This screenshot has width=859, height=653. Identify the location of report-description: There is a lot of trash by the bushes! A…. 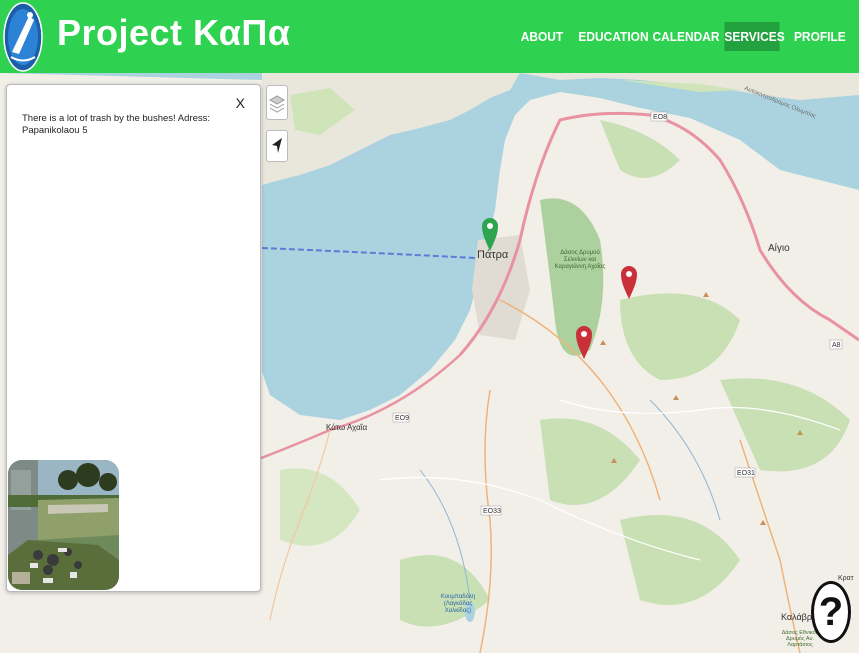
(116, 124).